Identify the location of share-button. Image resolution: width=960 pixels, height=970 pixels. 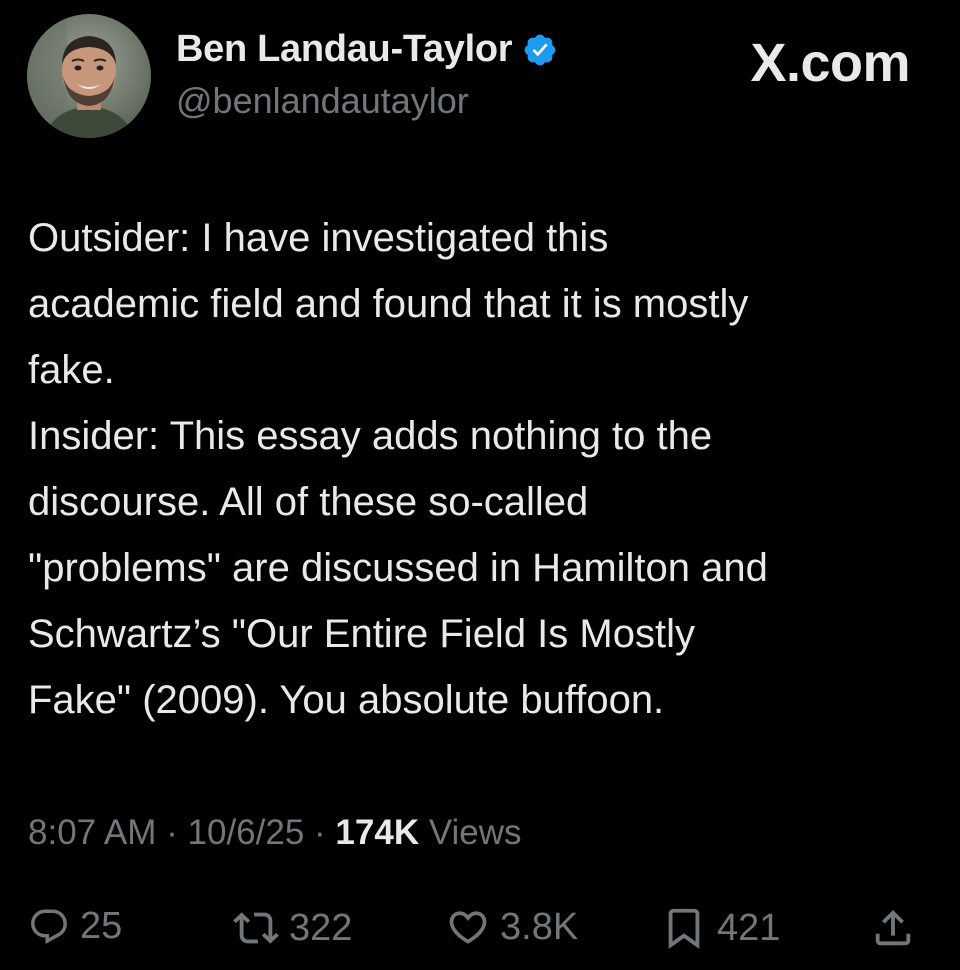
(893, 928).